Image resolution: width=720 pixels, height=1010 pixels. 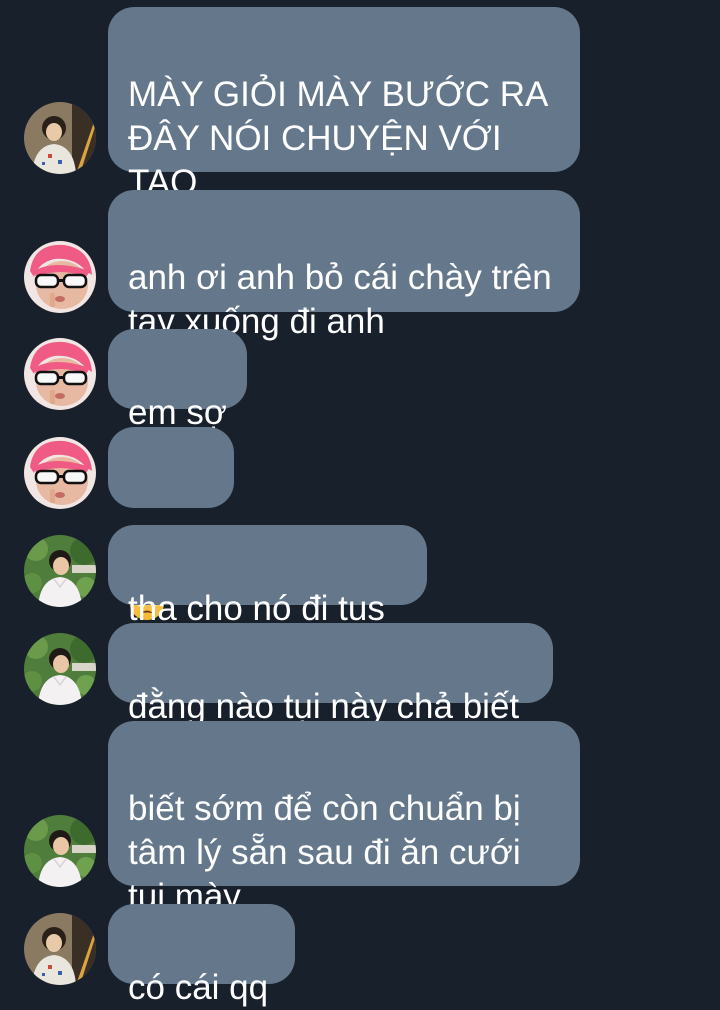 I want to click on message-bubble, so click(x=171, y=523).